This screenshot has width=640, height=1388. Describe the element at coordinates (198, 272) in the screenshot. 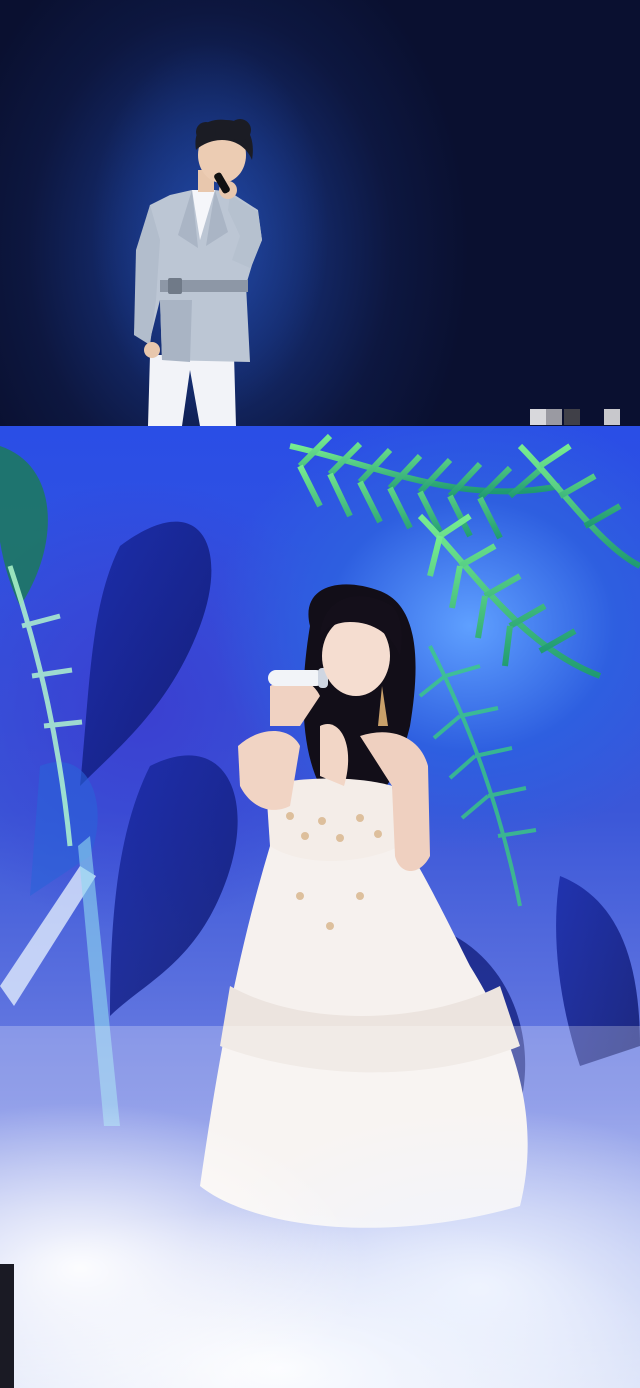

I see `male-singer-illustration` at that location.